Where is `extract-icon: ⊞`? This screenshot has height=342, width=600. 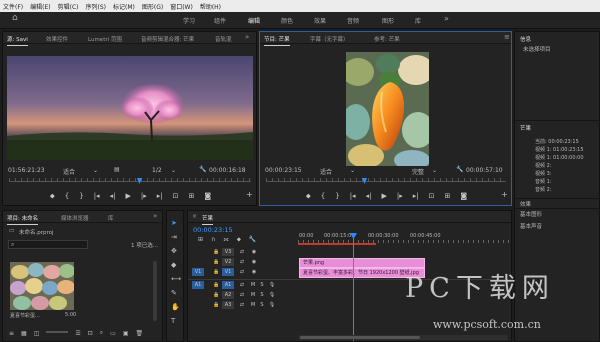
extract-icon: ⊞ is located at coordinates (447, 196).